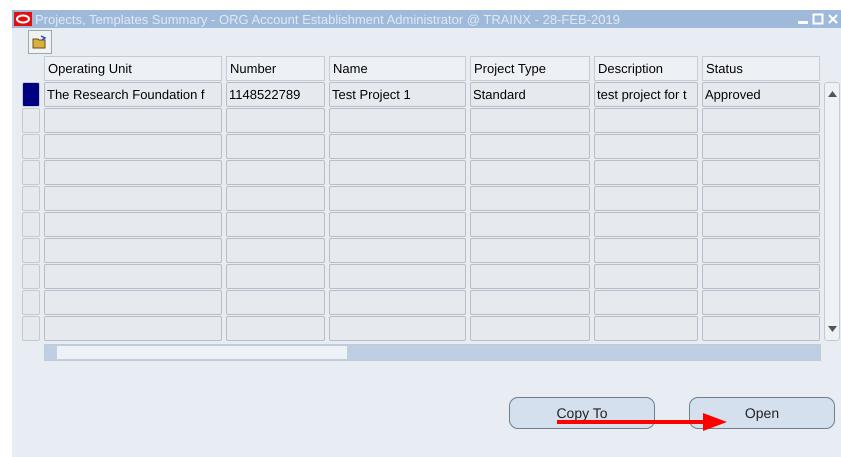 This screenshot has height=457, width=841. I want to click on folder-icon, so click(40, 42).